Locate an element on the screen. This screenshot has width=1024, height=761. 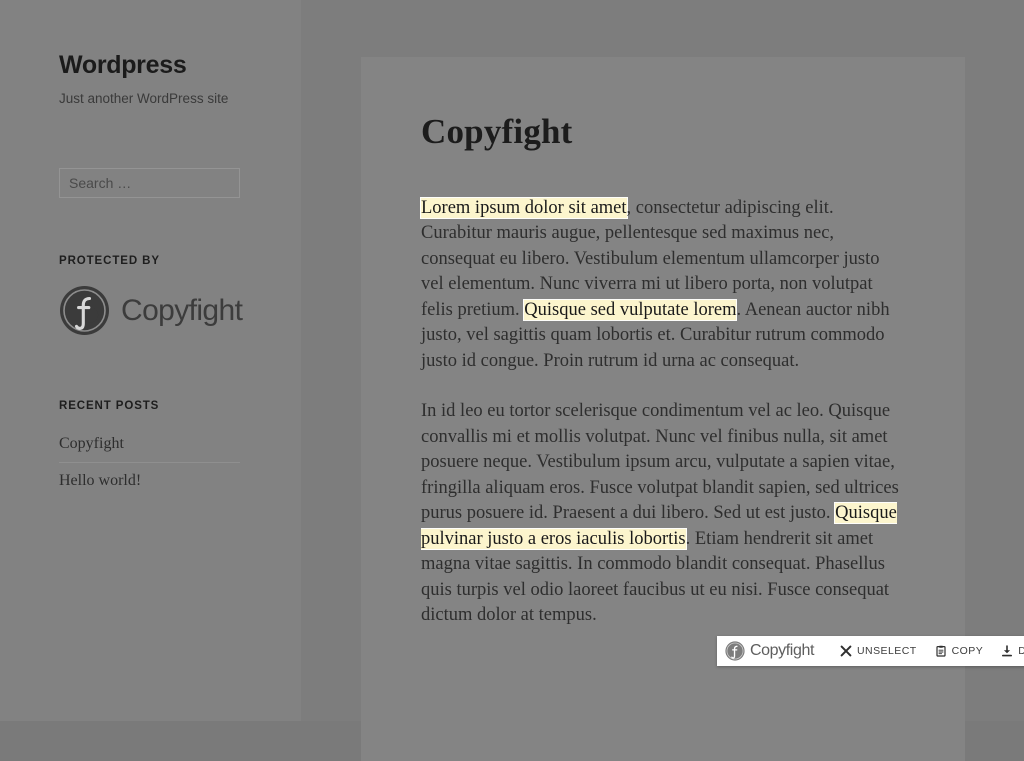
selection-box-1: Lorem ipsum dolor sit amet is located at coordinates (524, 207).